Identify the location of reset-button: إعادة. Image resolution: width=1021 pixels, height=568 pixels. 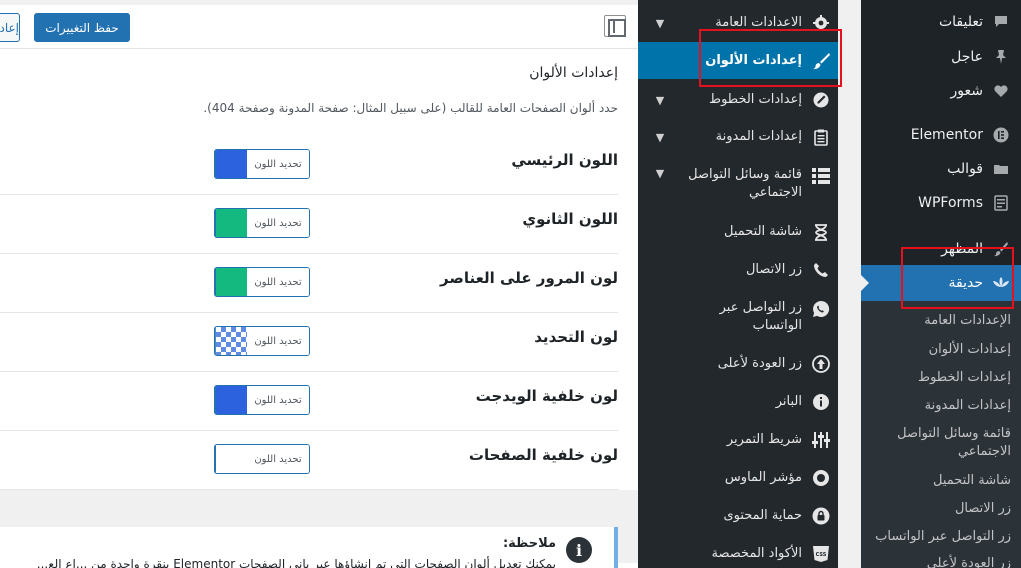
(10, 27).